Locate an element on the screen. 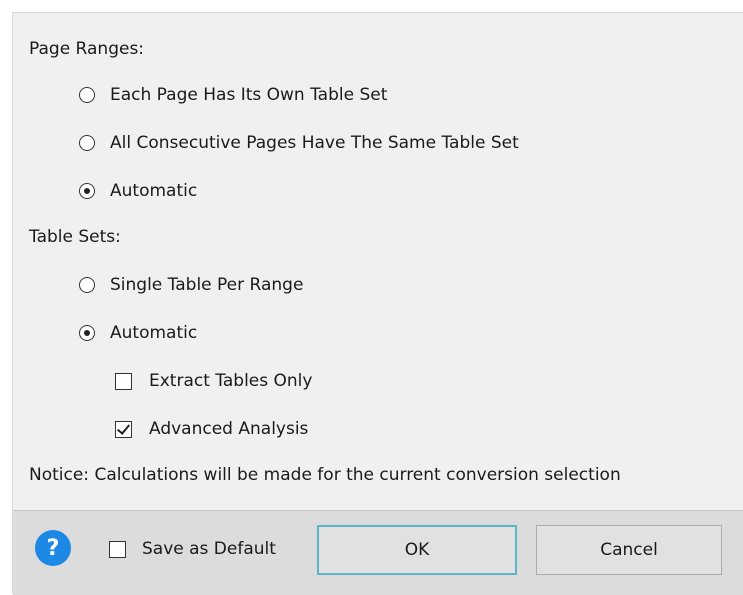  radio-single-table is located at coordinates (87, 285).